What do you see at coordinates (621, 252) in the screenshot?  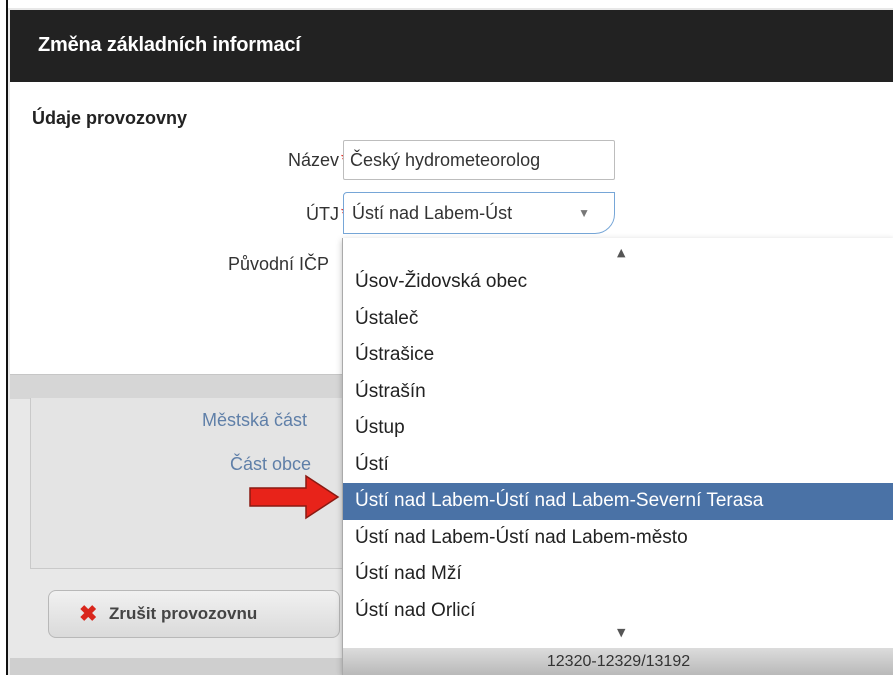 I see `chevron-up-icon: ▲` at bounding box center [621, 252].